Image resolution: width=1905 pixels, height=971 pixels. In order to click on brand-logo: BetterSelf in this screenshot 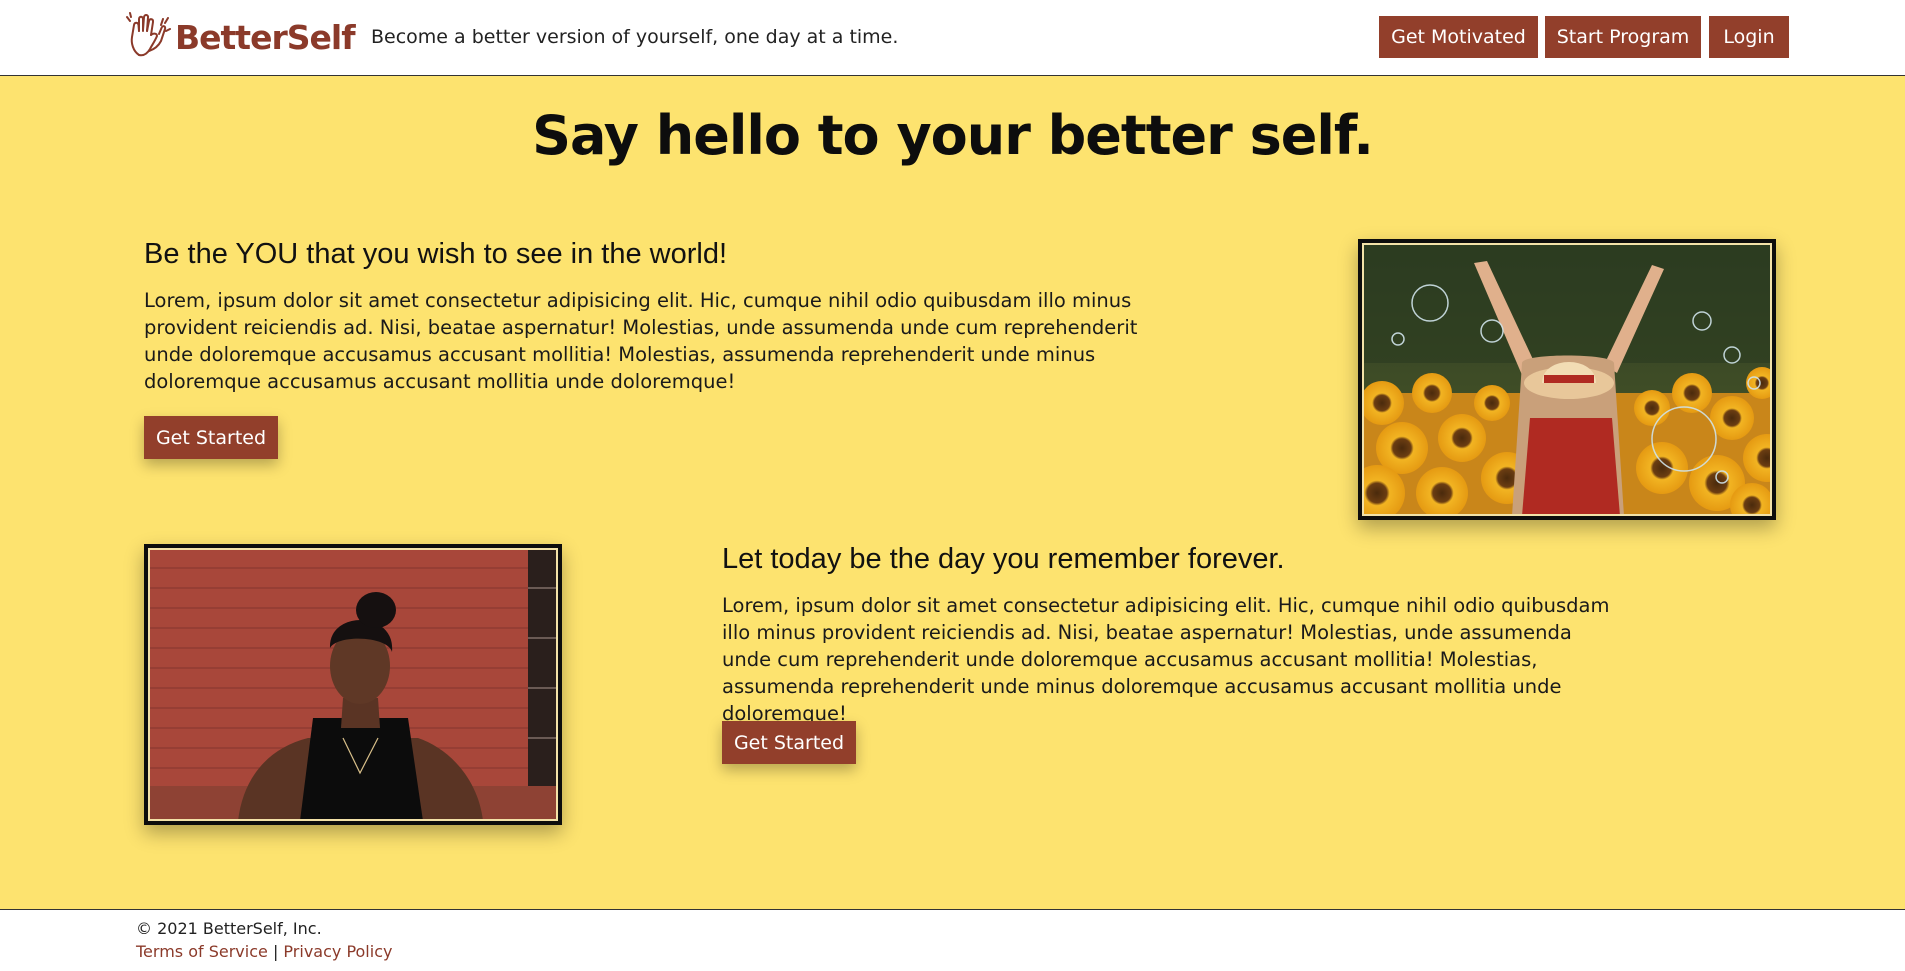, I will do `click(240, 37)`.